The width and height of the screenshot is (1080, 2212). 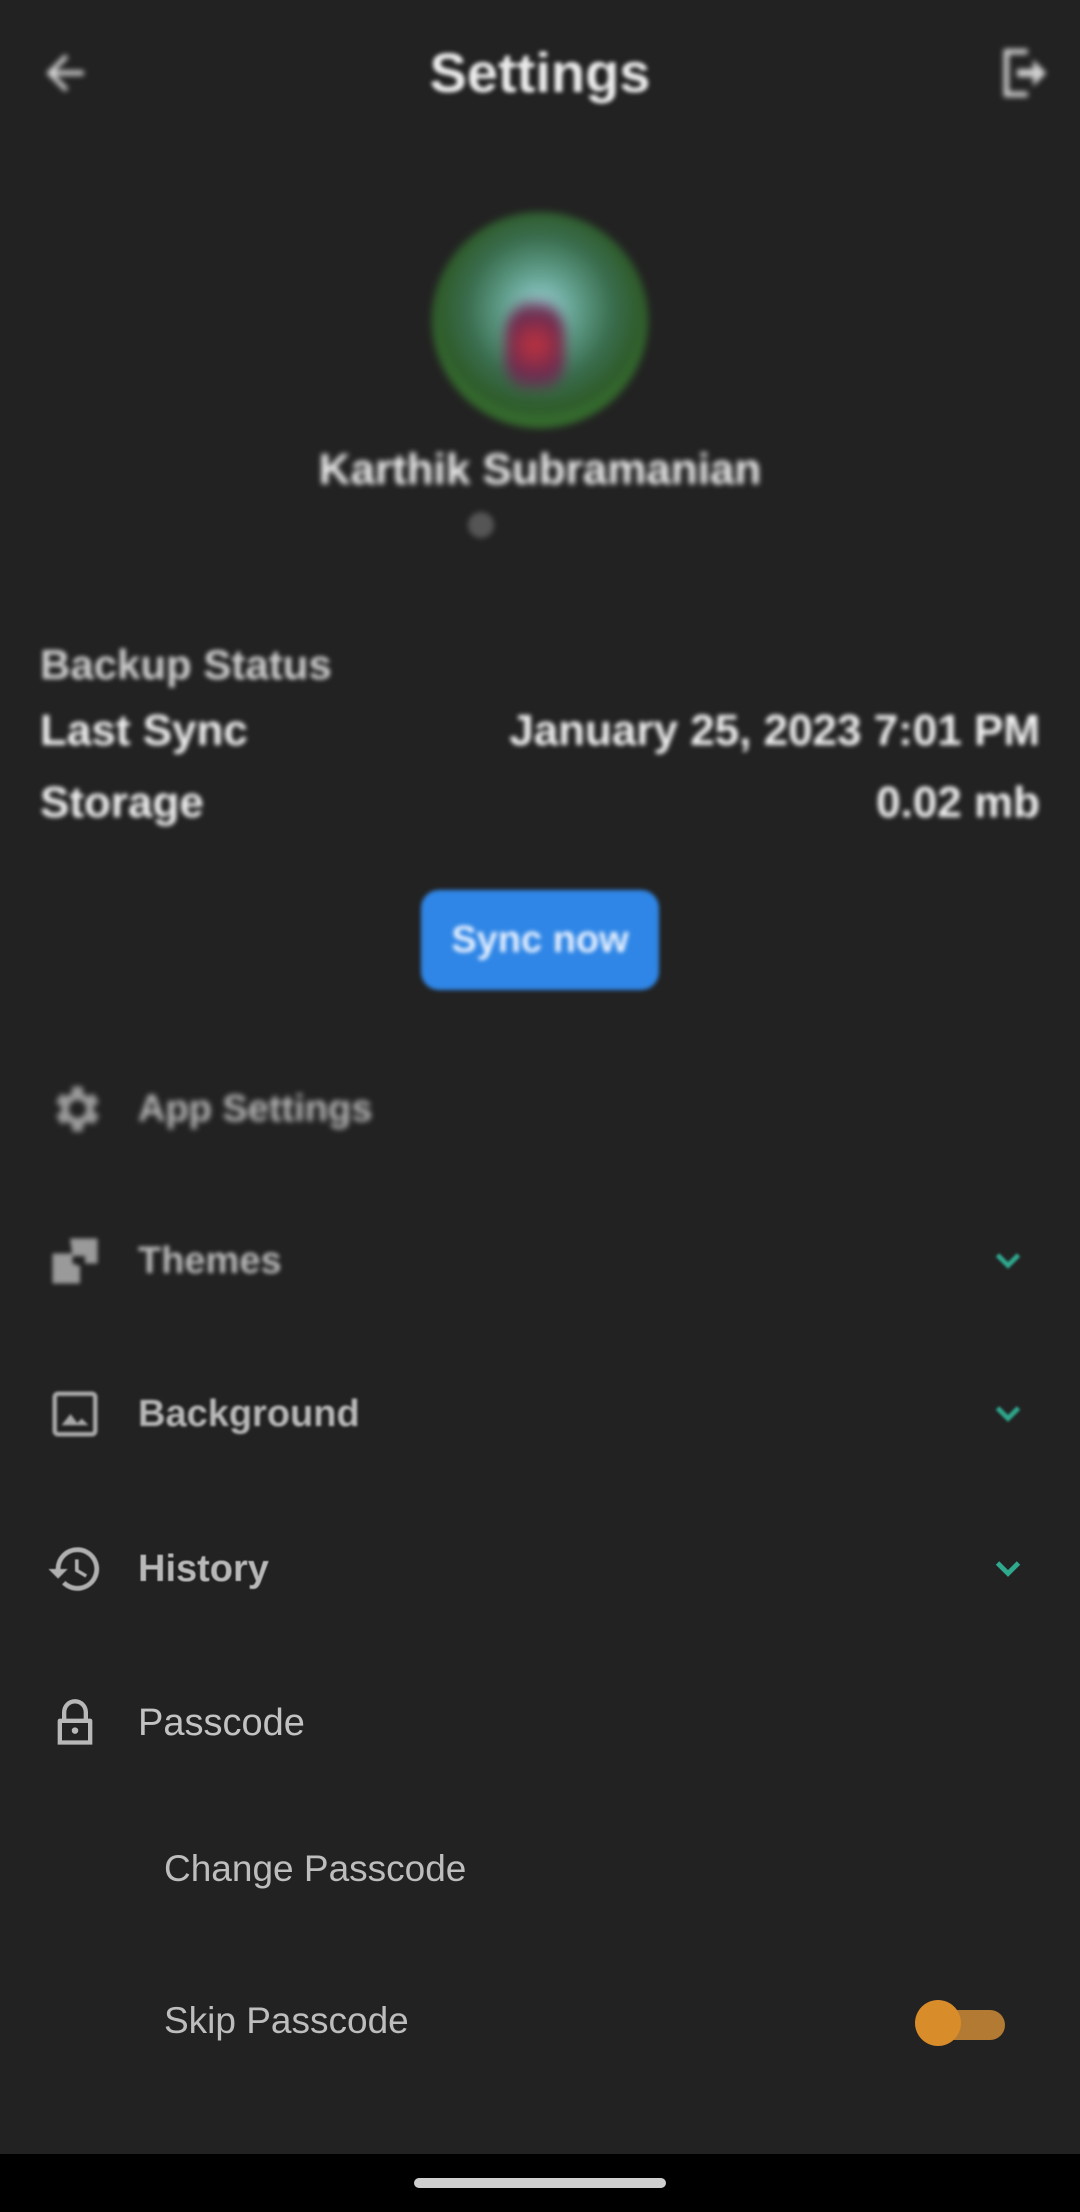 What do you see at coordinates (540, 72) in the screenshot?
I see `page-title: Settings` at bounding box center [540, 72].